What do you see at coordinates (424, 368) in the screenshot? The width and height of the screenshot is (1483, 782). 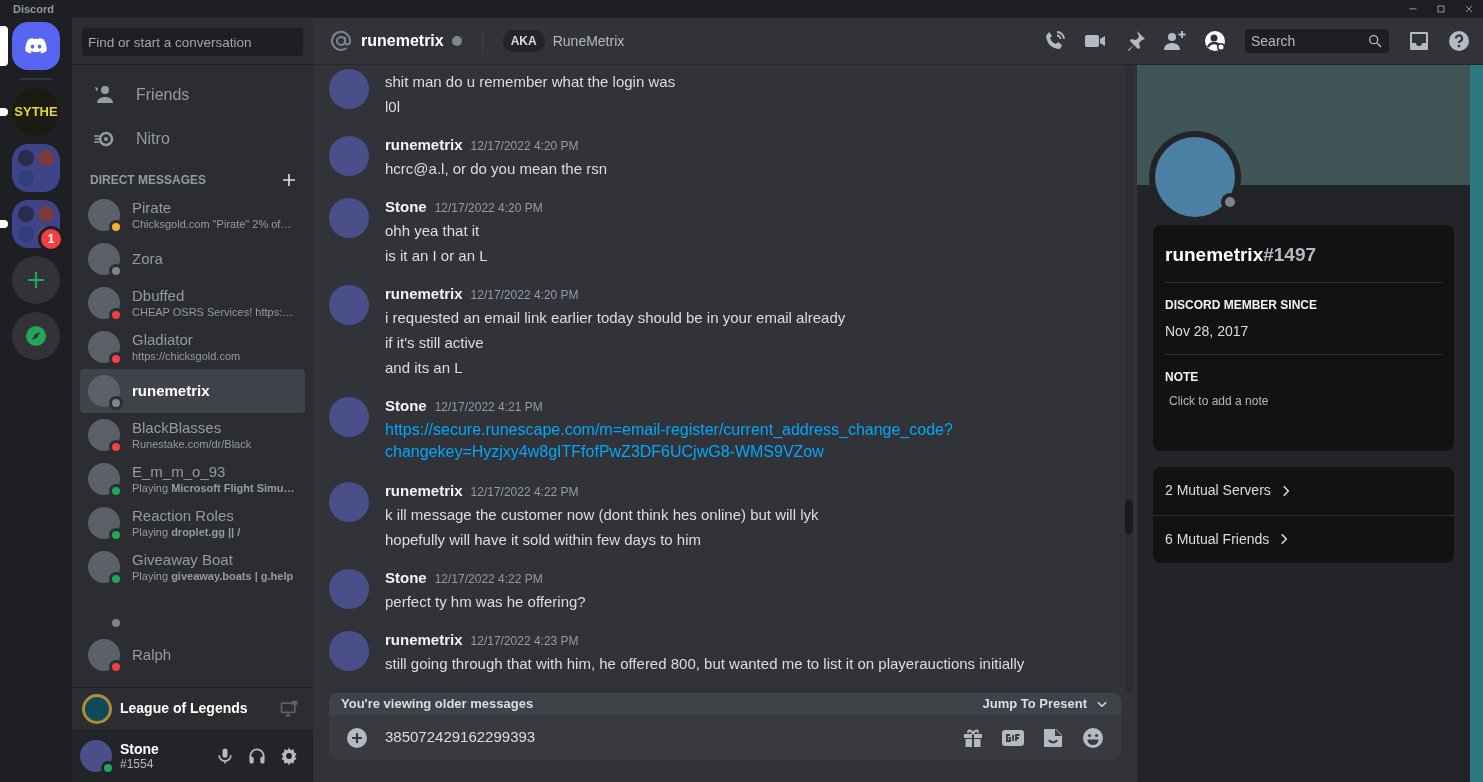 I see `message-text: and its an L` at bounding box center [424, 368].